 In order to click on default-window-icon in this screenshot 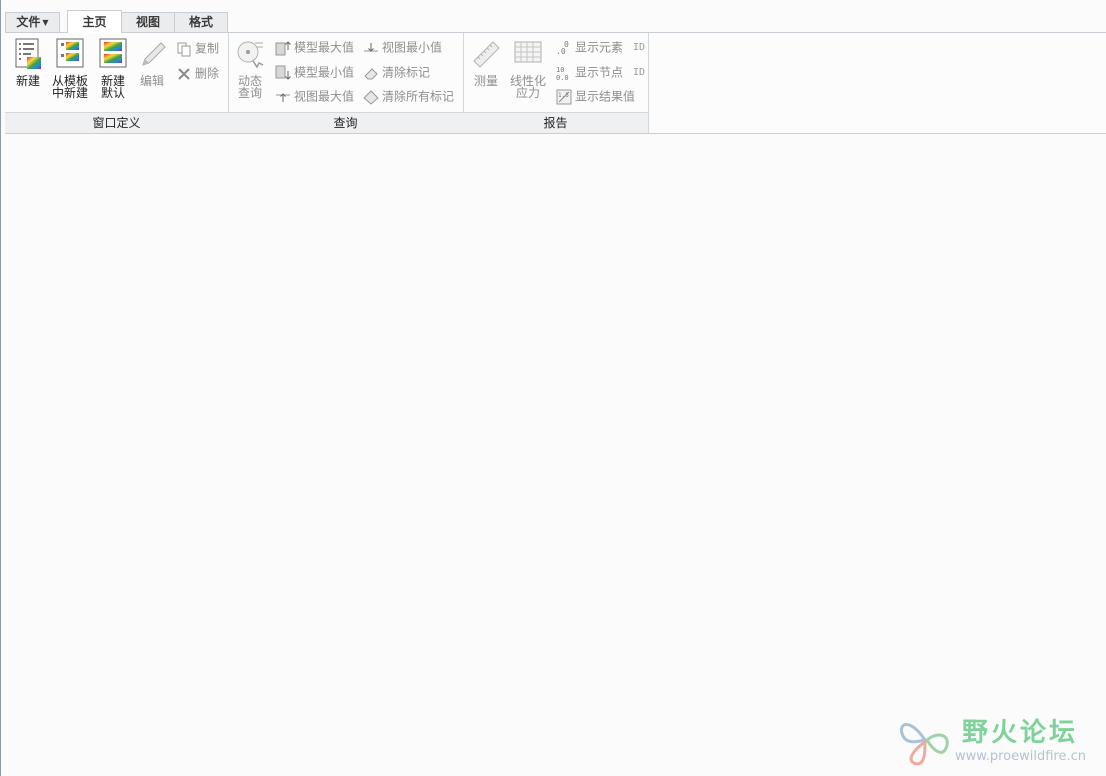, I will do `click(113, 53)`.